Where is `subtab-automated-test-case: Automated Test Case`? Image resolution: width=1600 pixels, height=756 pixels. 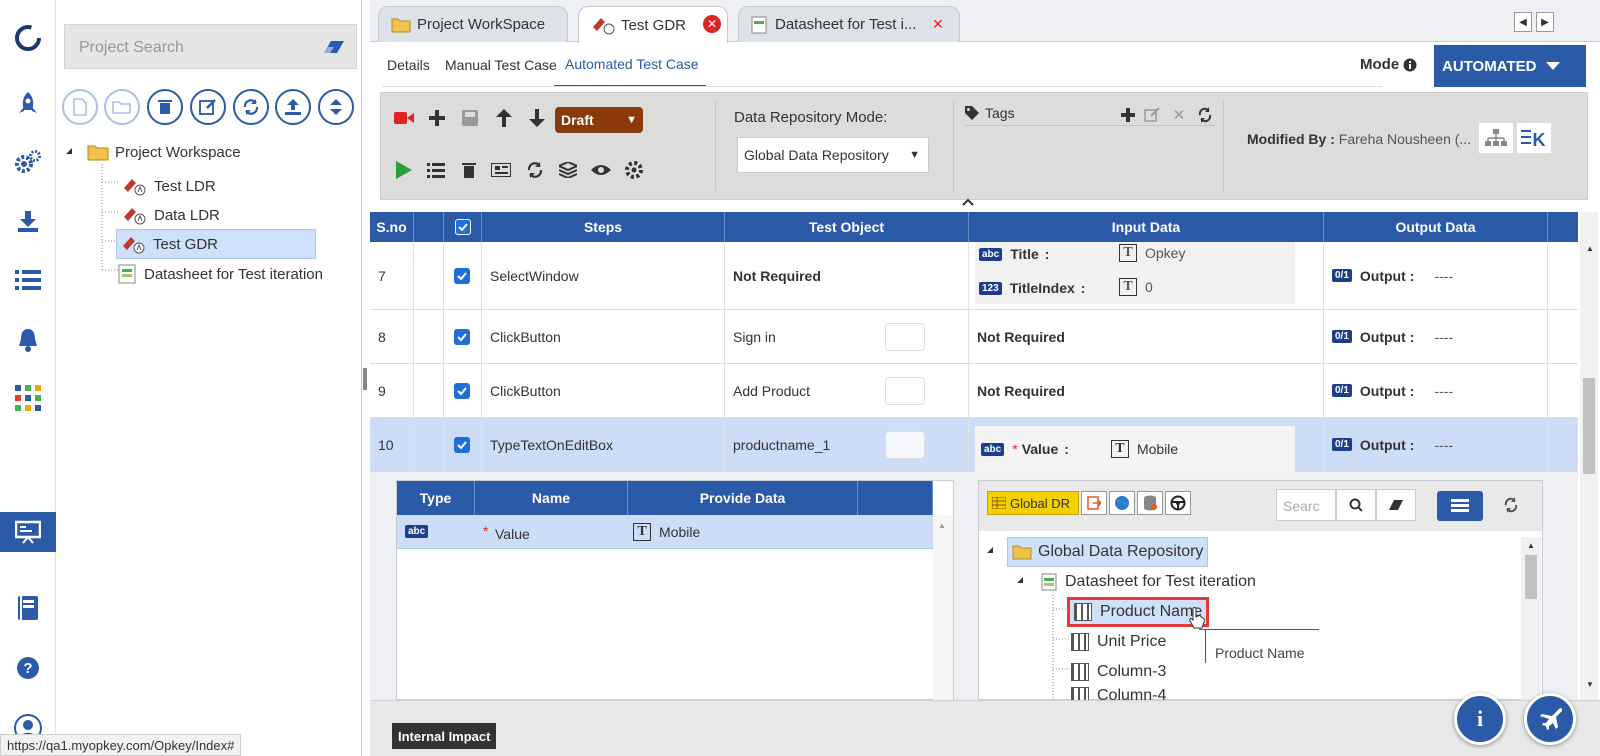 subtab-automated-test-case: Automated Test Case is located at coordinates (632, 64).